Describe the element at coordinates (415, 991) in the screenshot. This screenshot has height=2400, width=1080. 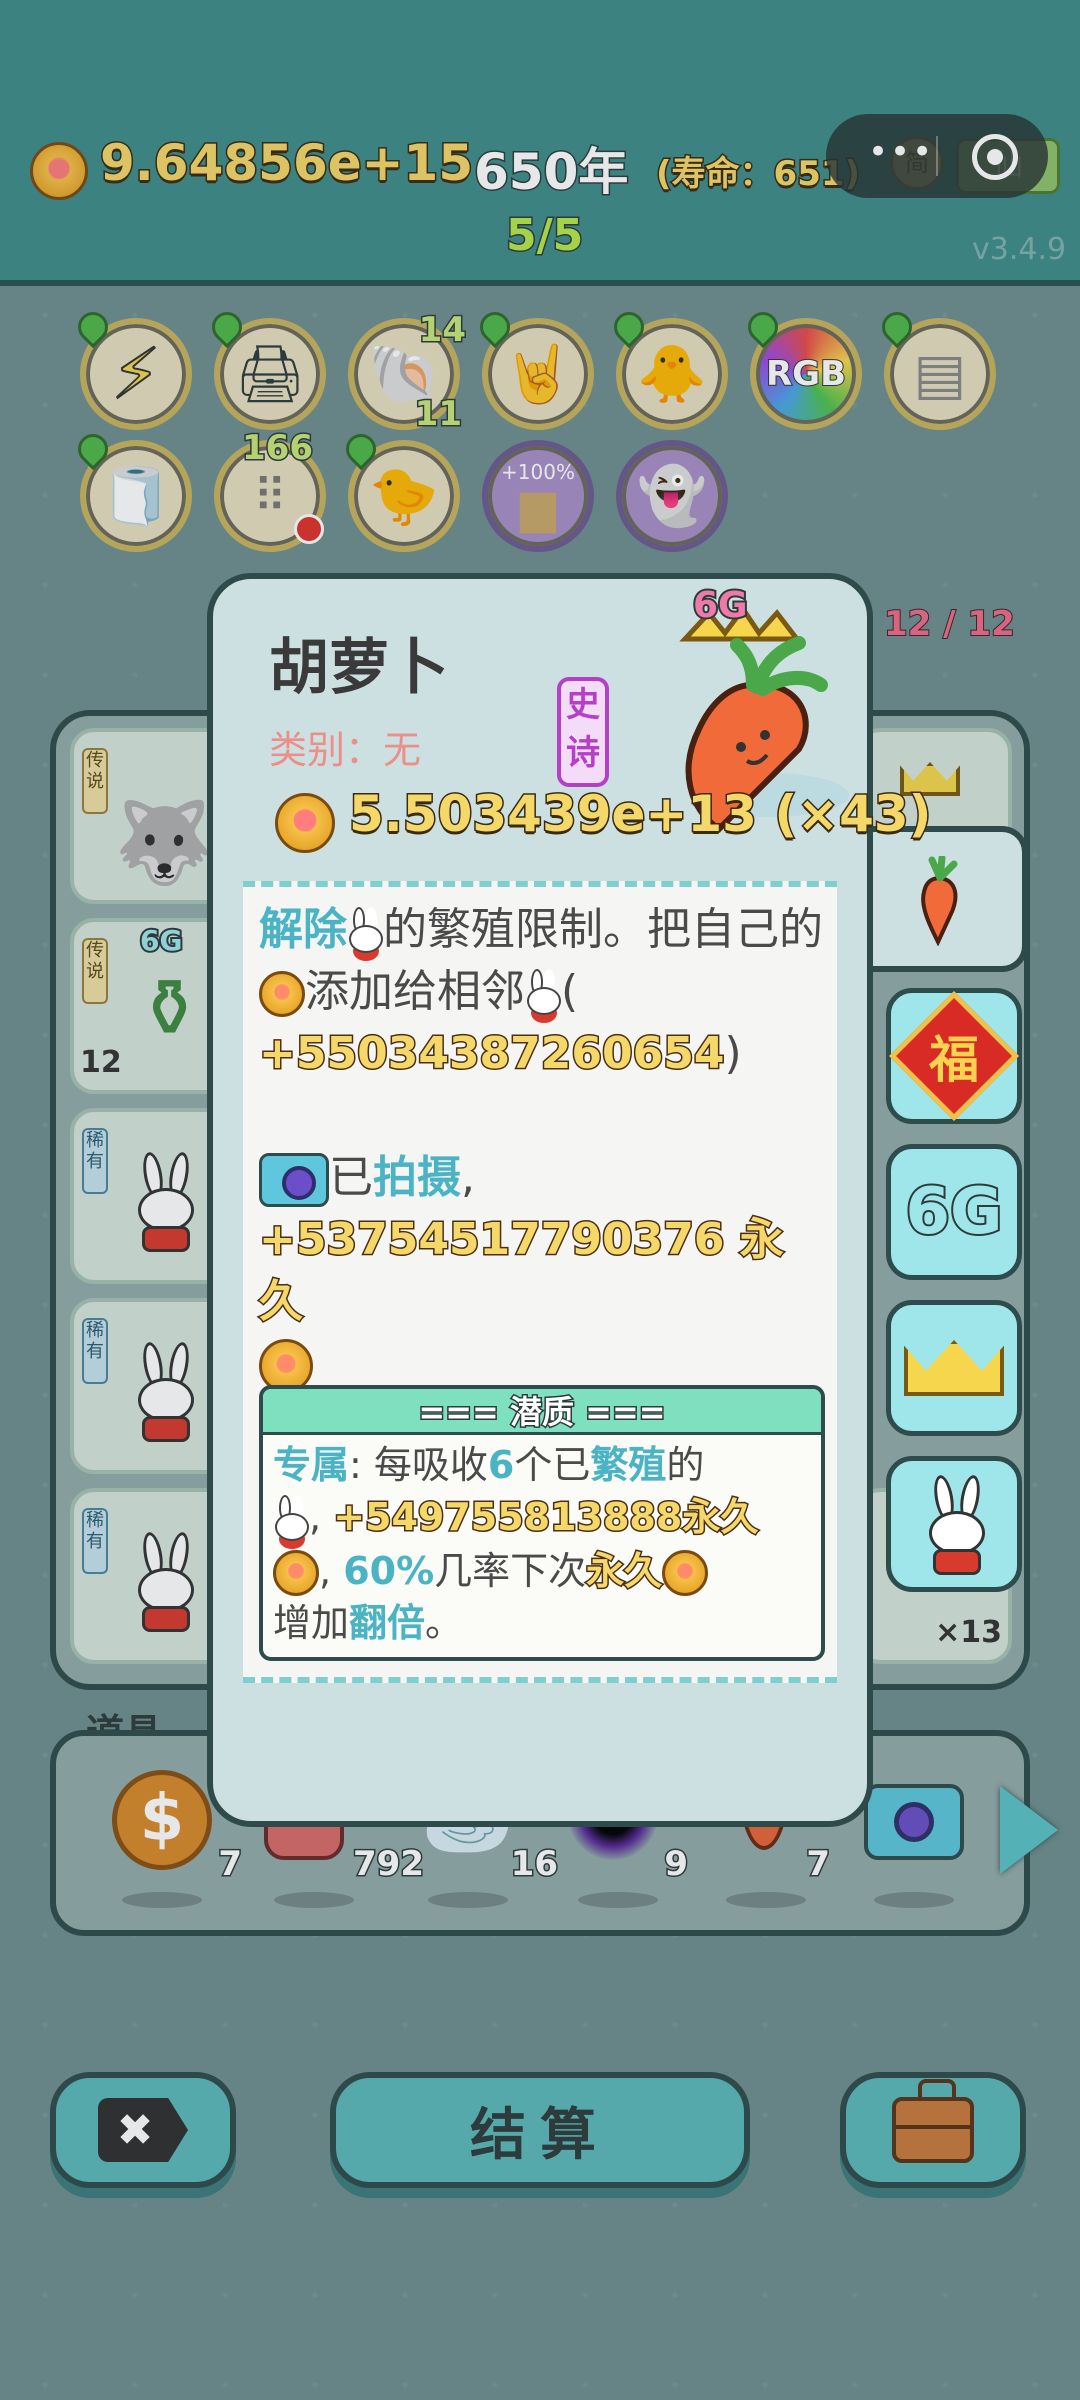
I see `desc-text: 添加给相邻` at that location.